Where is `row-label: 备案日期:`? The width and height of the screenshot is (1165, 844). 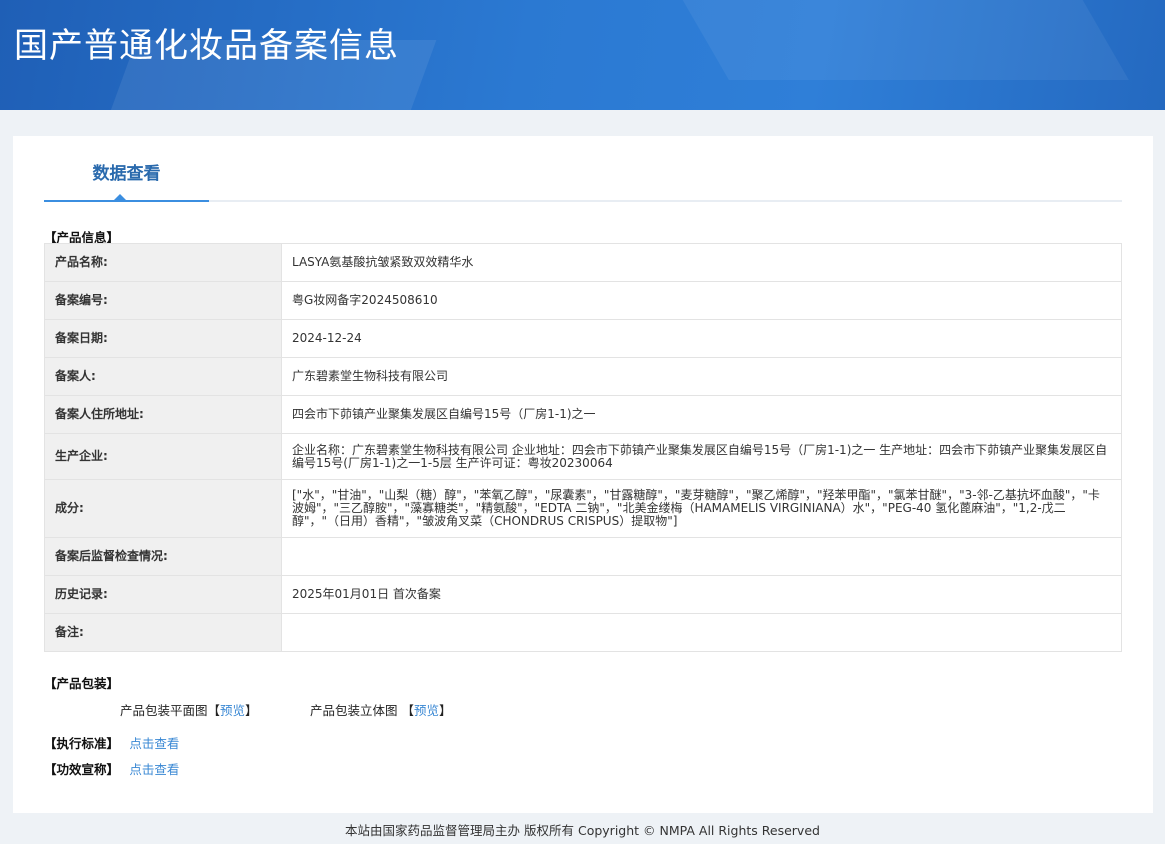
row-label: 备案日期: is located at coordinates (163, 338).